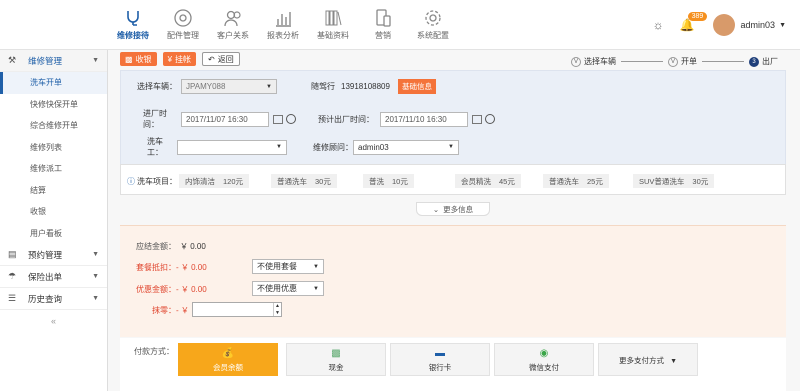 Image resolution: width=800 pixels, height=391 pixels. I want to click on caret-down-icon: ▼, so click(451, 147).